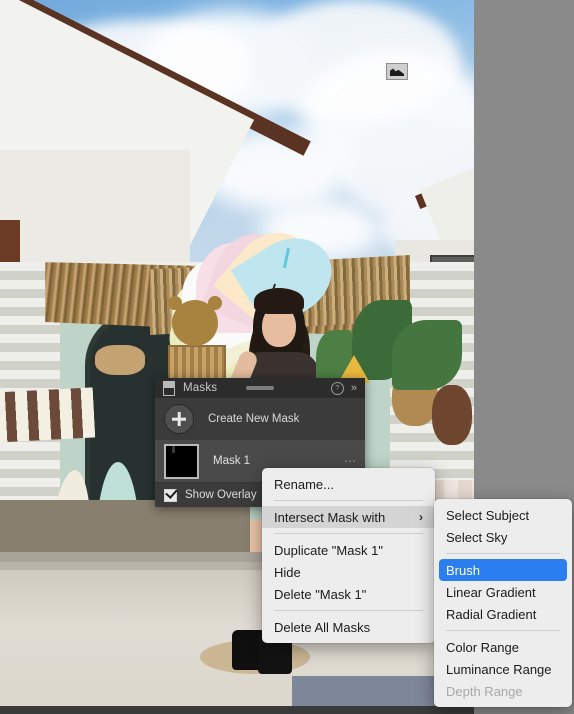 The height and width of the screenshot is (714, 574). Describe the element at coordinates (354, 388) in the screenshot. I see `double-chevron-right-icon: »` at that location.